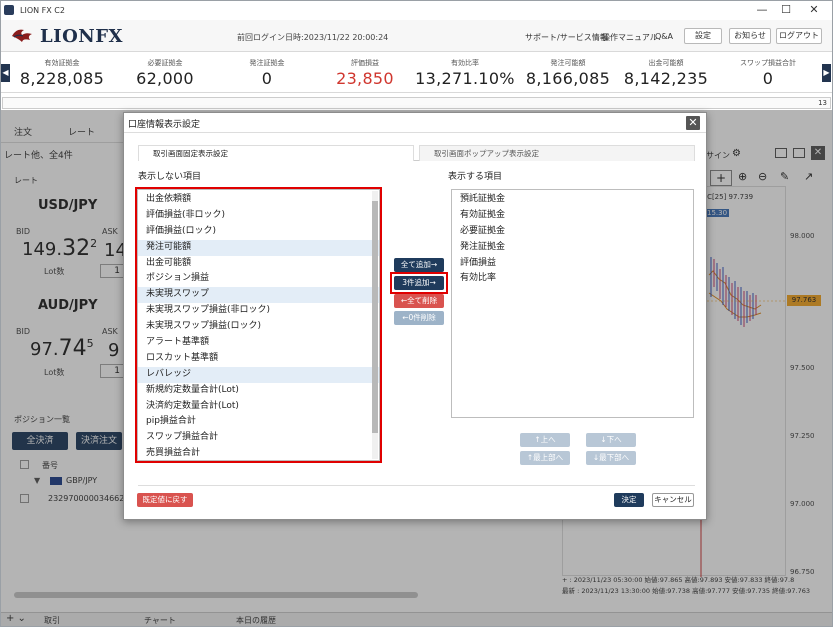 Image resolution: width=833 pixels, height=627 pixels. Describe the element at coordinates (5, 73) in the screenshot. I see `stats-prev-arrow: ◀` at that location.